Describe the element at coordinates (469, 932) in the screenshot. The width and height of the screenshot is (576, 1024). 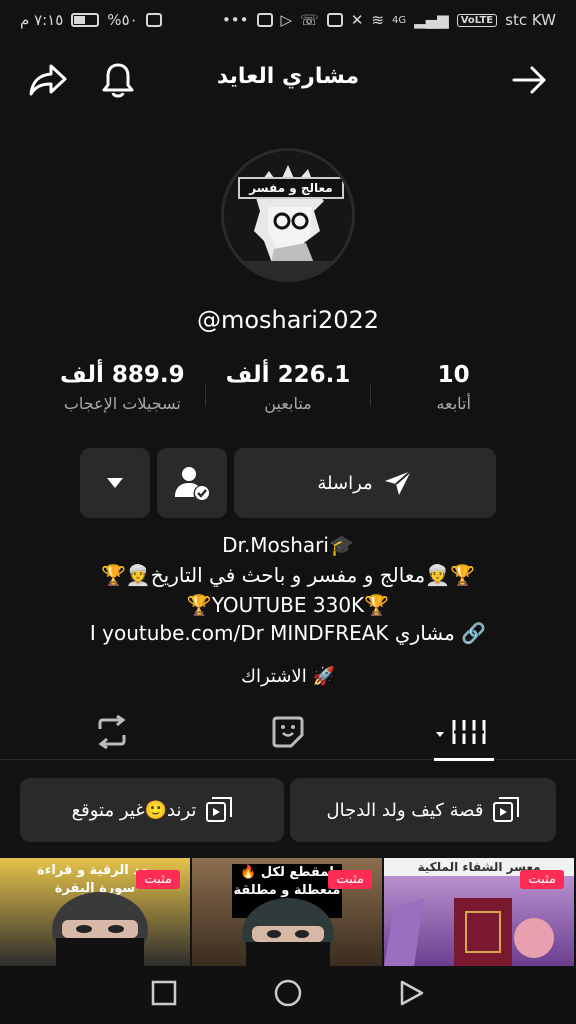
I see `quran-book-icon` at that location.